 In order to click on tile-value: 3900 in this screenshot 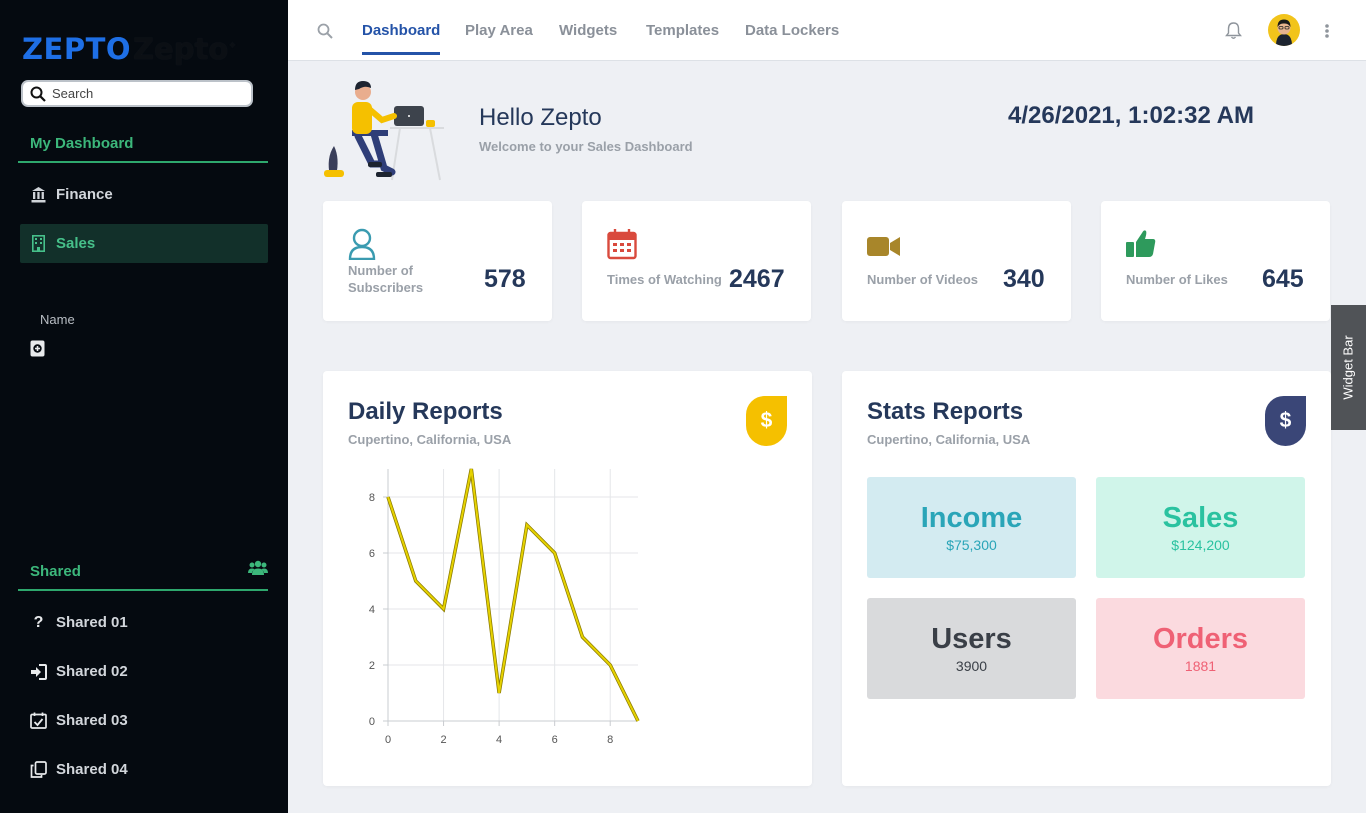, I will do `click(971, 666)`.